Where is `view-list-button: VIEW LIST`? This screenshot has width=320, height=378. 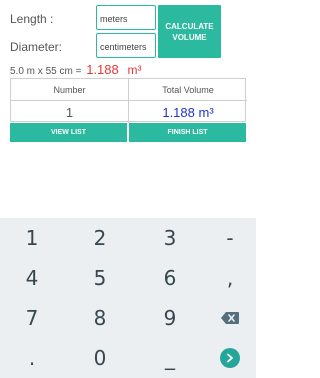 view-list-button: VIEW LIST is located at coordinates (68, 132).